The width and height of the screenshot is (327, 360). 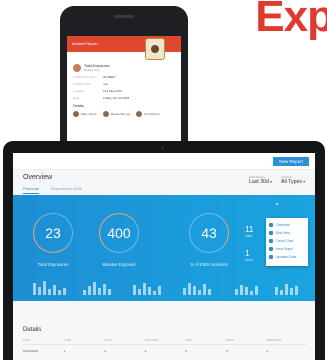 I want to click on avatar, so click(x=77, y=68).